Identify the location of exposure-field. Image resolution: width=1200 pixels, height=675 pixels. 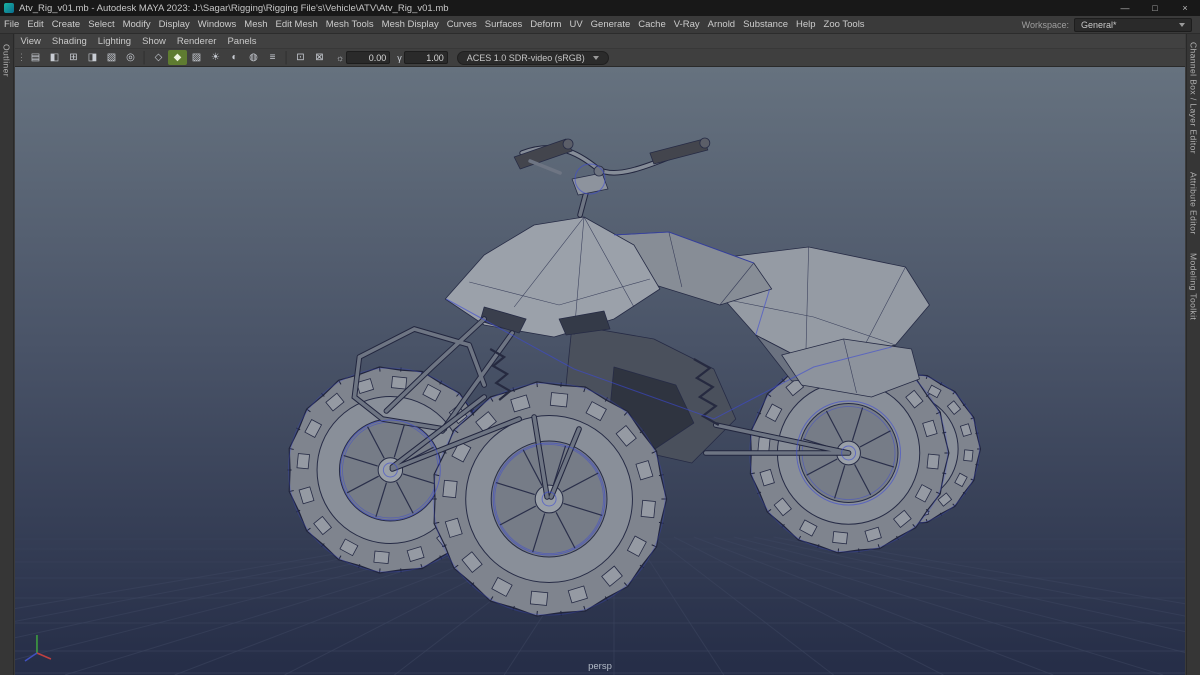
(368, 57).